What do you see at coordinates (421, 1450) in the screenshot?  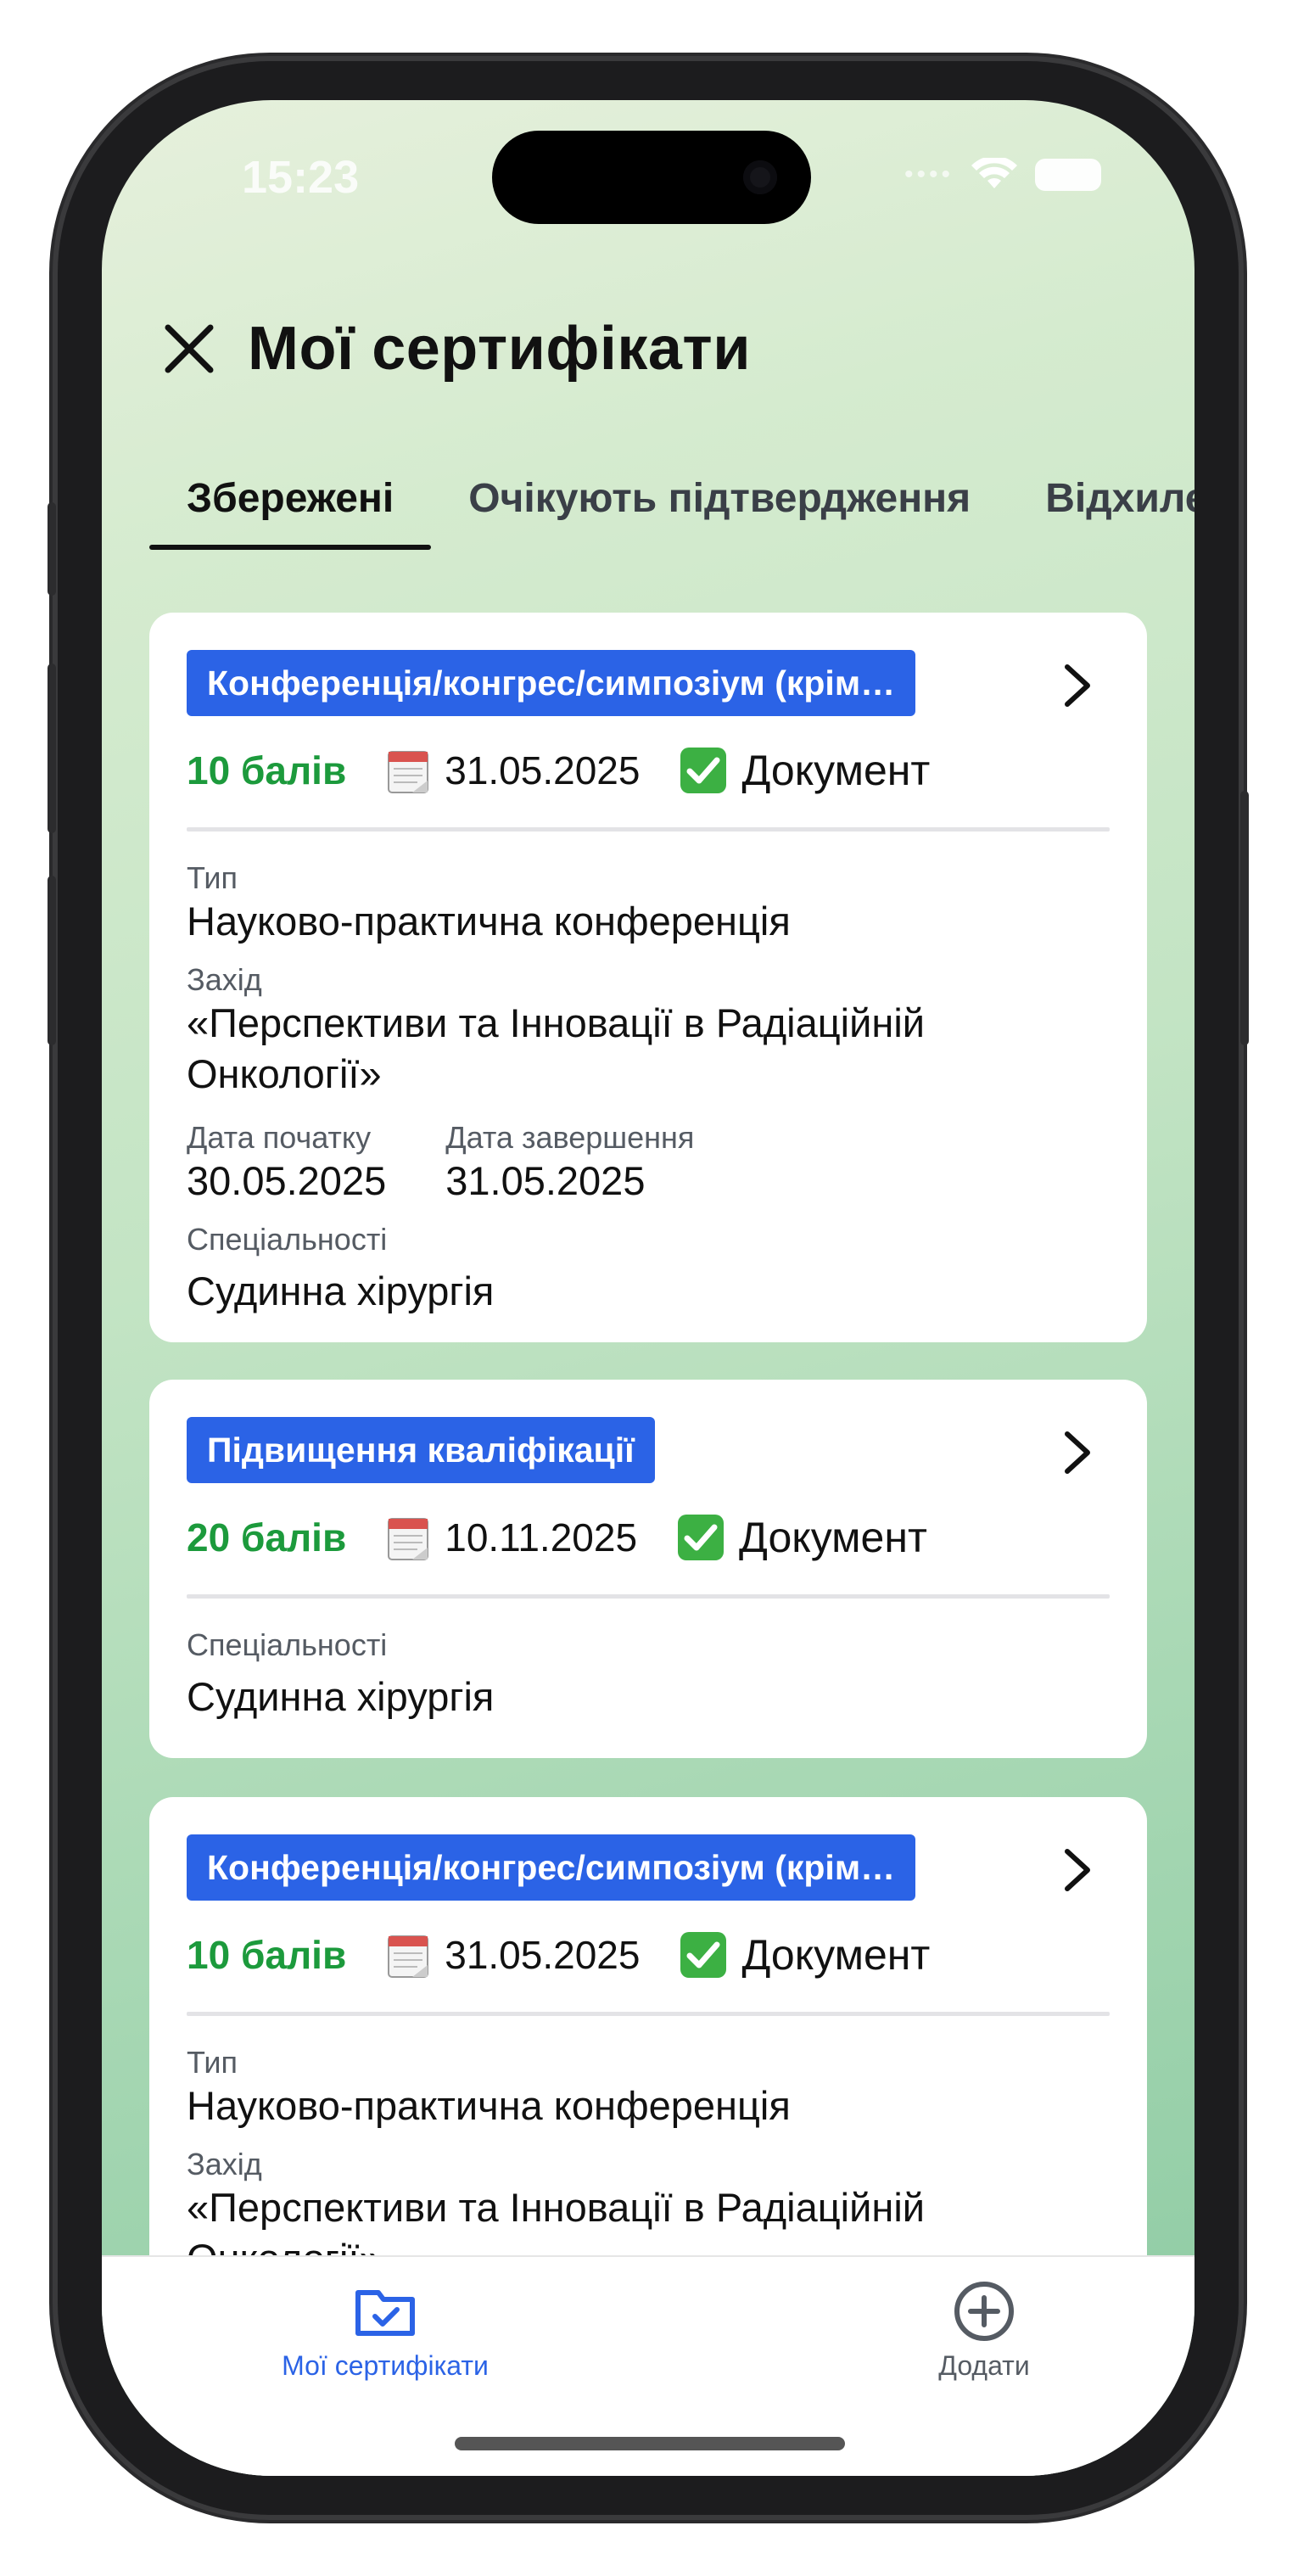 I see `category-tag: Підвищення кваліфікації` at bounding box center [421, 1450].